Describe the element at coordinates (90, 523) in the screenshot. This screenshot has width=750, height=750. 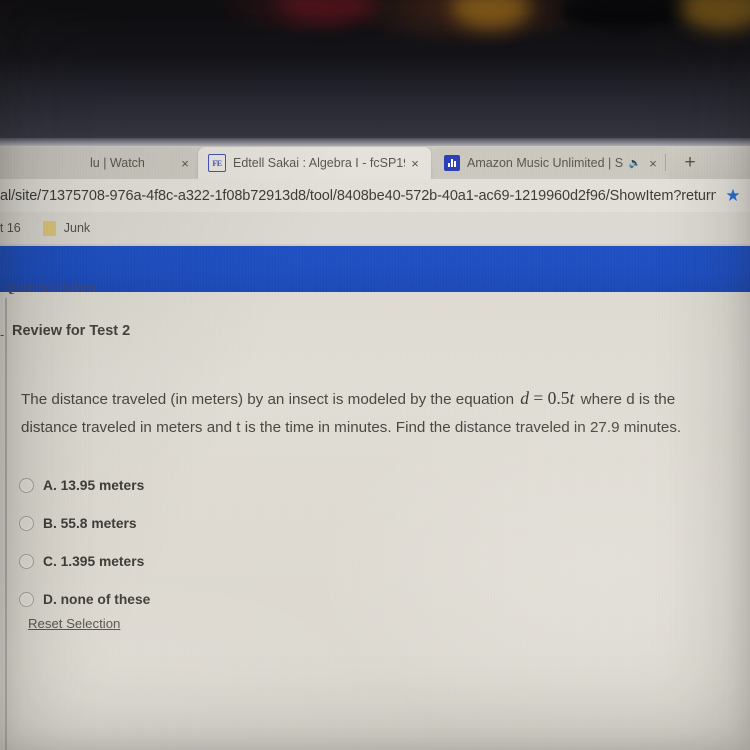
I see `option-label: B. 55.8 meters` at that location.